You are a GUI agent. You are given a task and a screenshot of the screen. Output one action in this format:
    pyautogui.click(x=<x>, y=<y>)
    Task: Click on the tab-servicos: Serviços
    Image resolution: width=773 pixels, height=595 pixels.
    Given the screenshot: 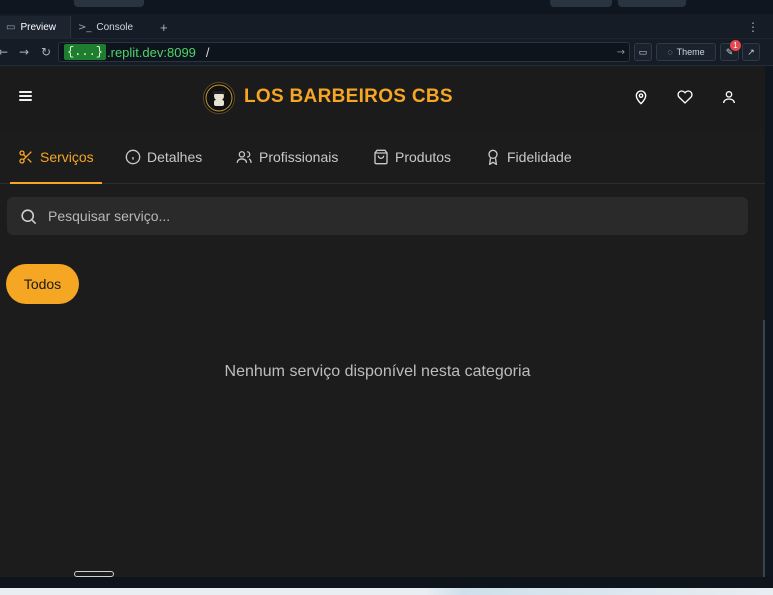 What is the action you would take?
    pyautogui.click(x=56, y=157)
    